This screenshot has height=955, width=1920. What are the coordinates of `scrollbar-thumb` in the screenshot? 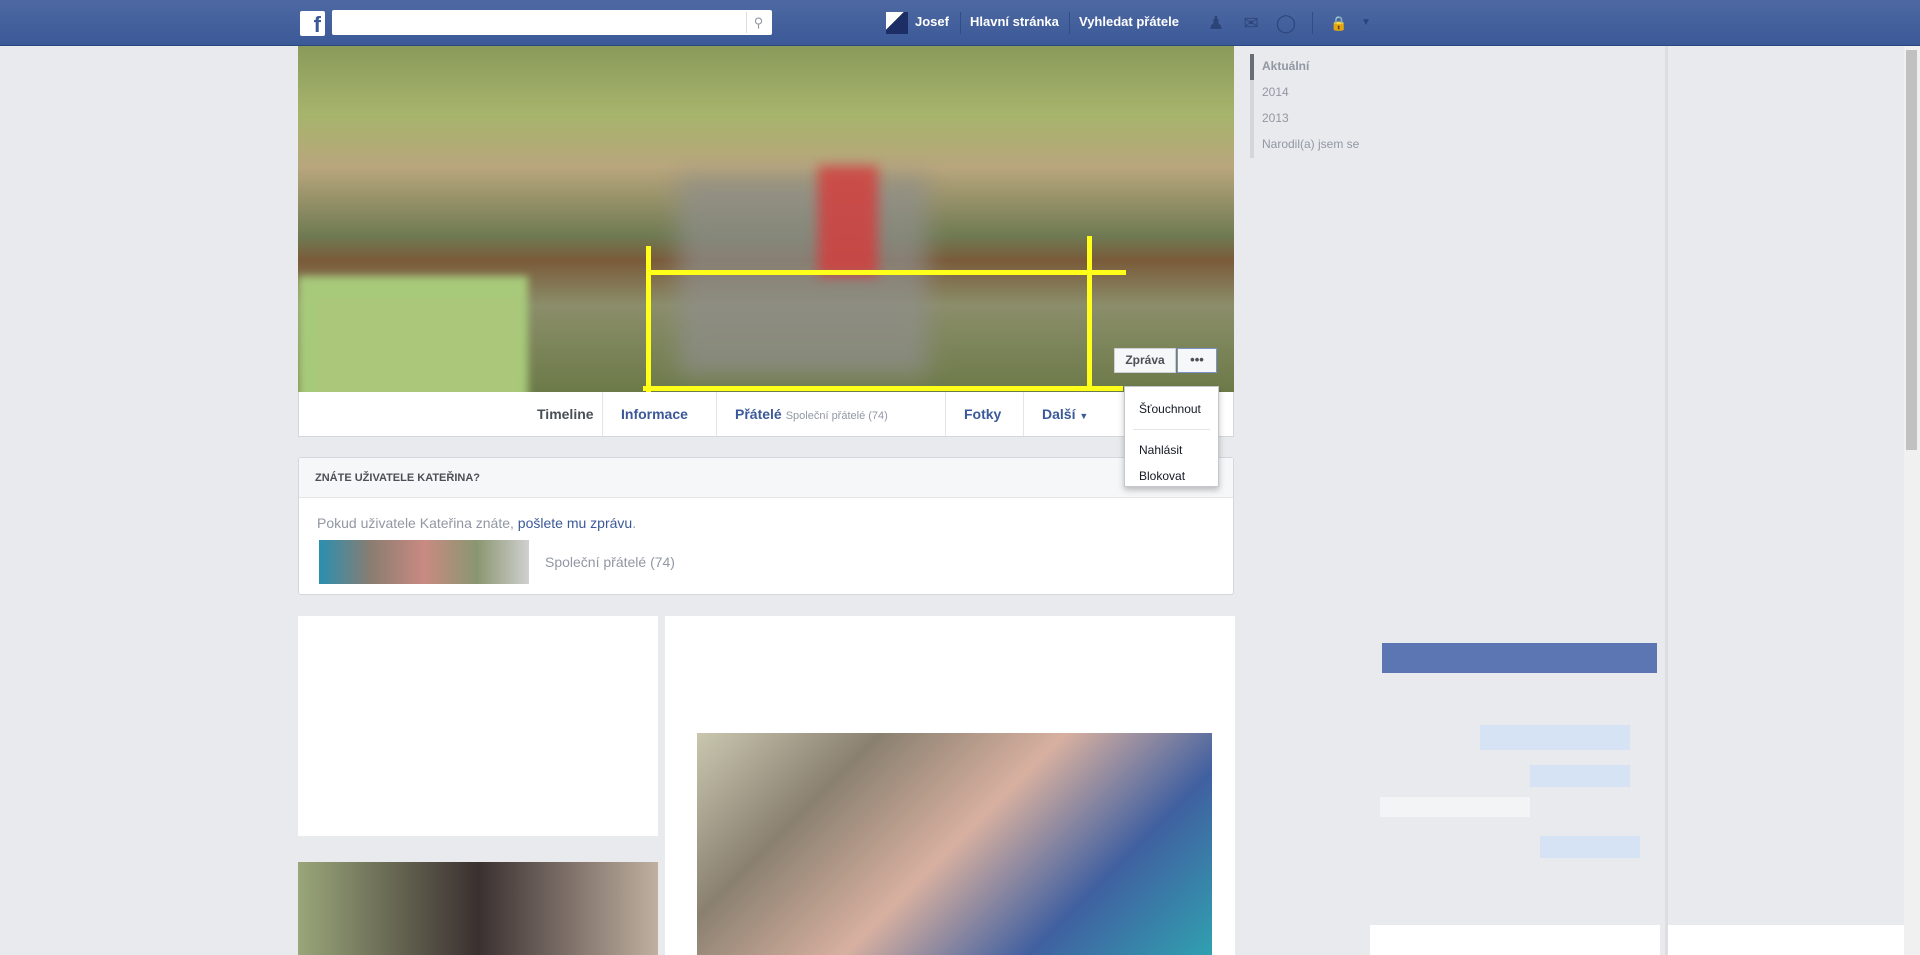 It's located at (1911, 250).